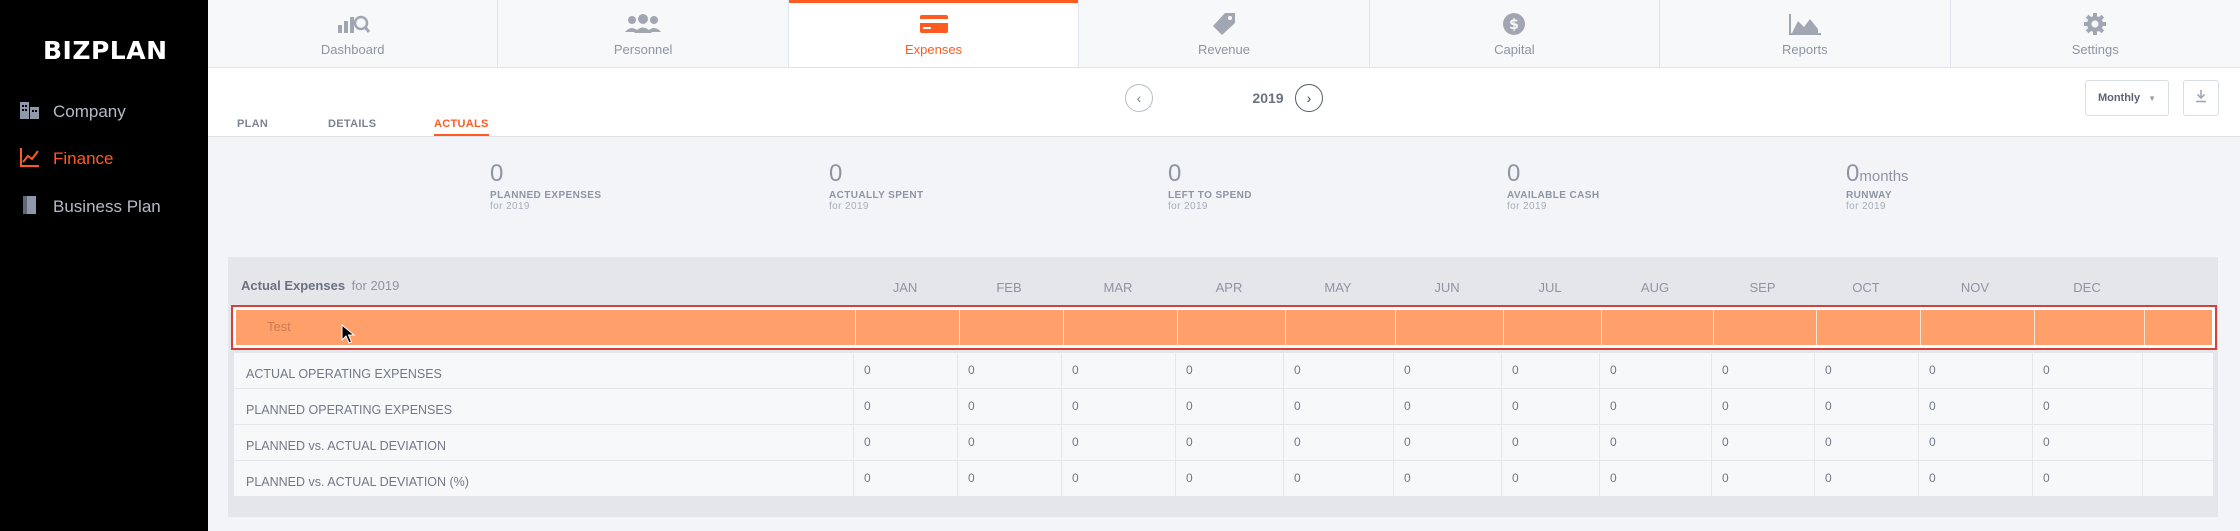  Describe the element at coordinates (461, 127) in the screenshot. I see `subtab-actuals: ACTUALS` at that location.